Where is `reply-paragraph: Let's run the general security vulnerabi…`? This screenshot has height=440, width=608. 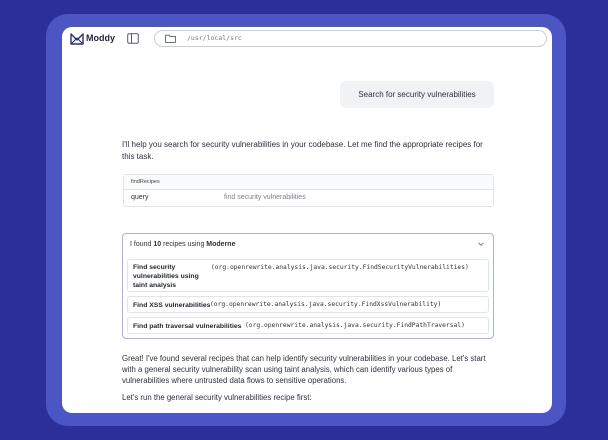
reply-paragraph: Let's run the general security vulnerabi… is located at coordinates (217, 397).